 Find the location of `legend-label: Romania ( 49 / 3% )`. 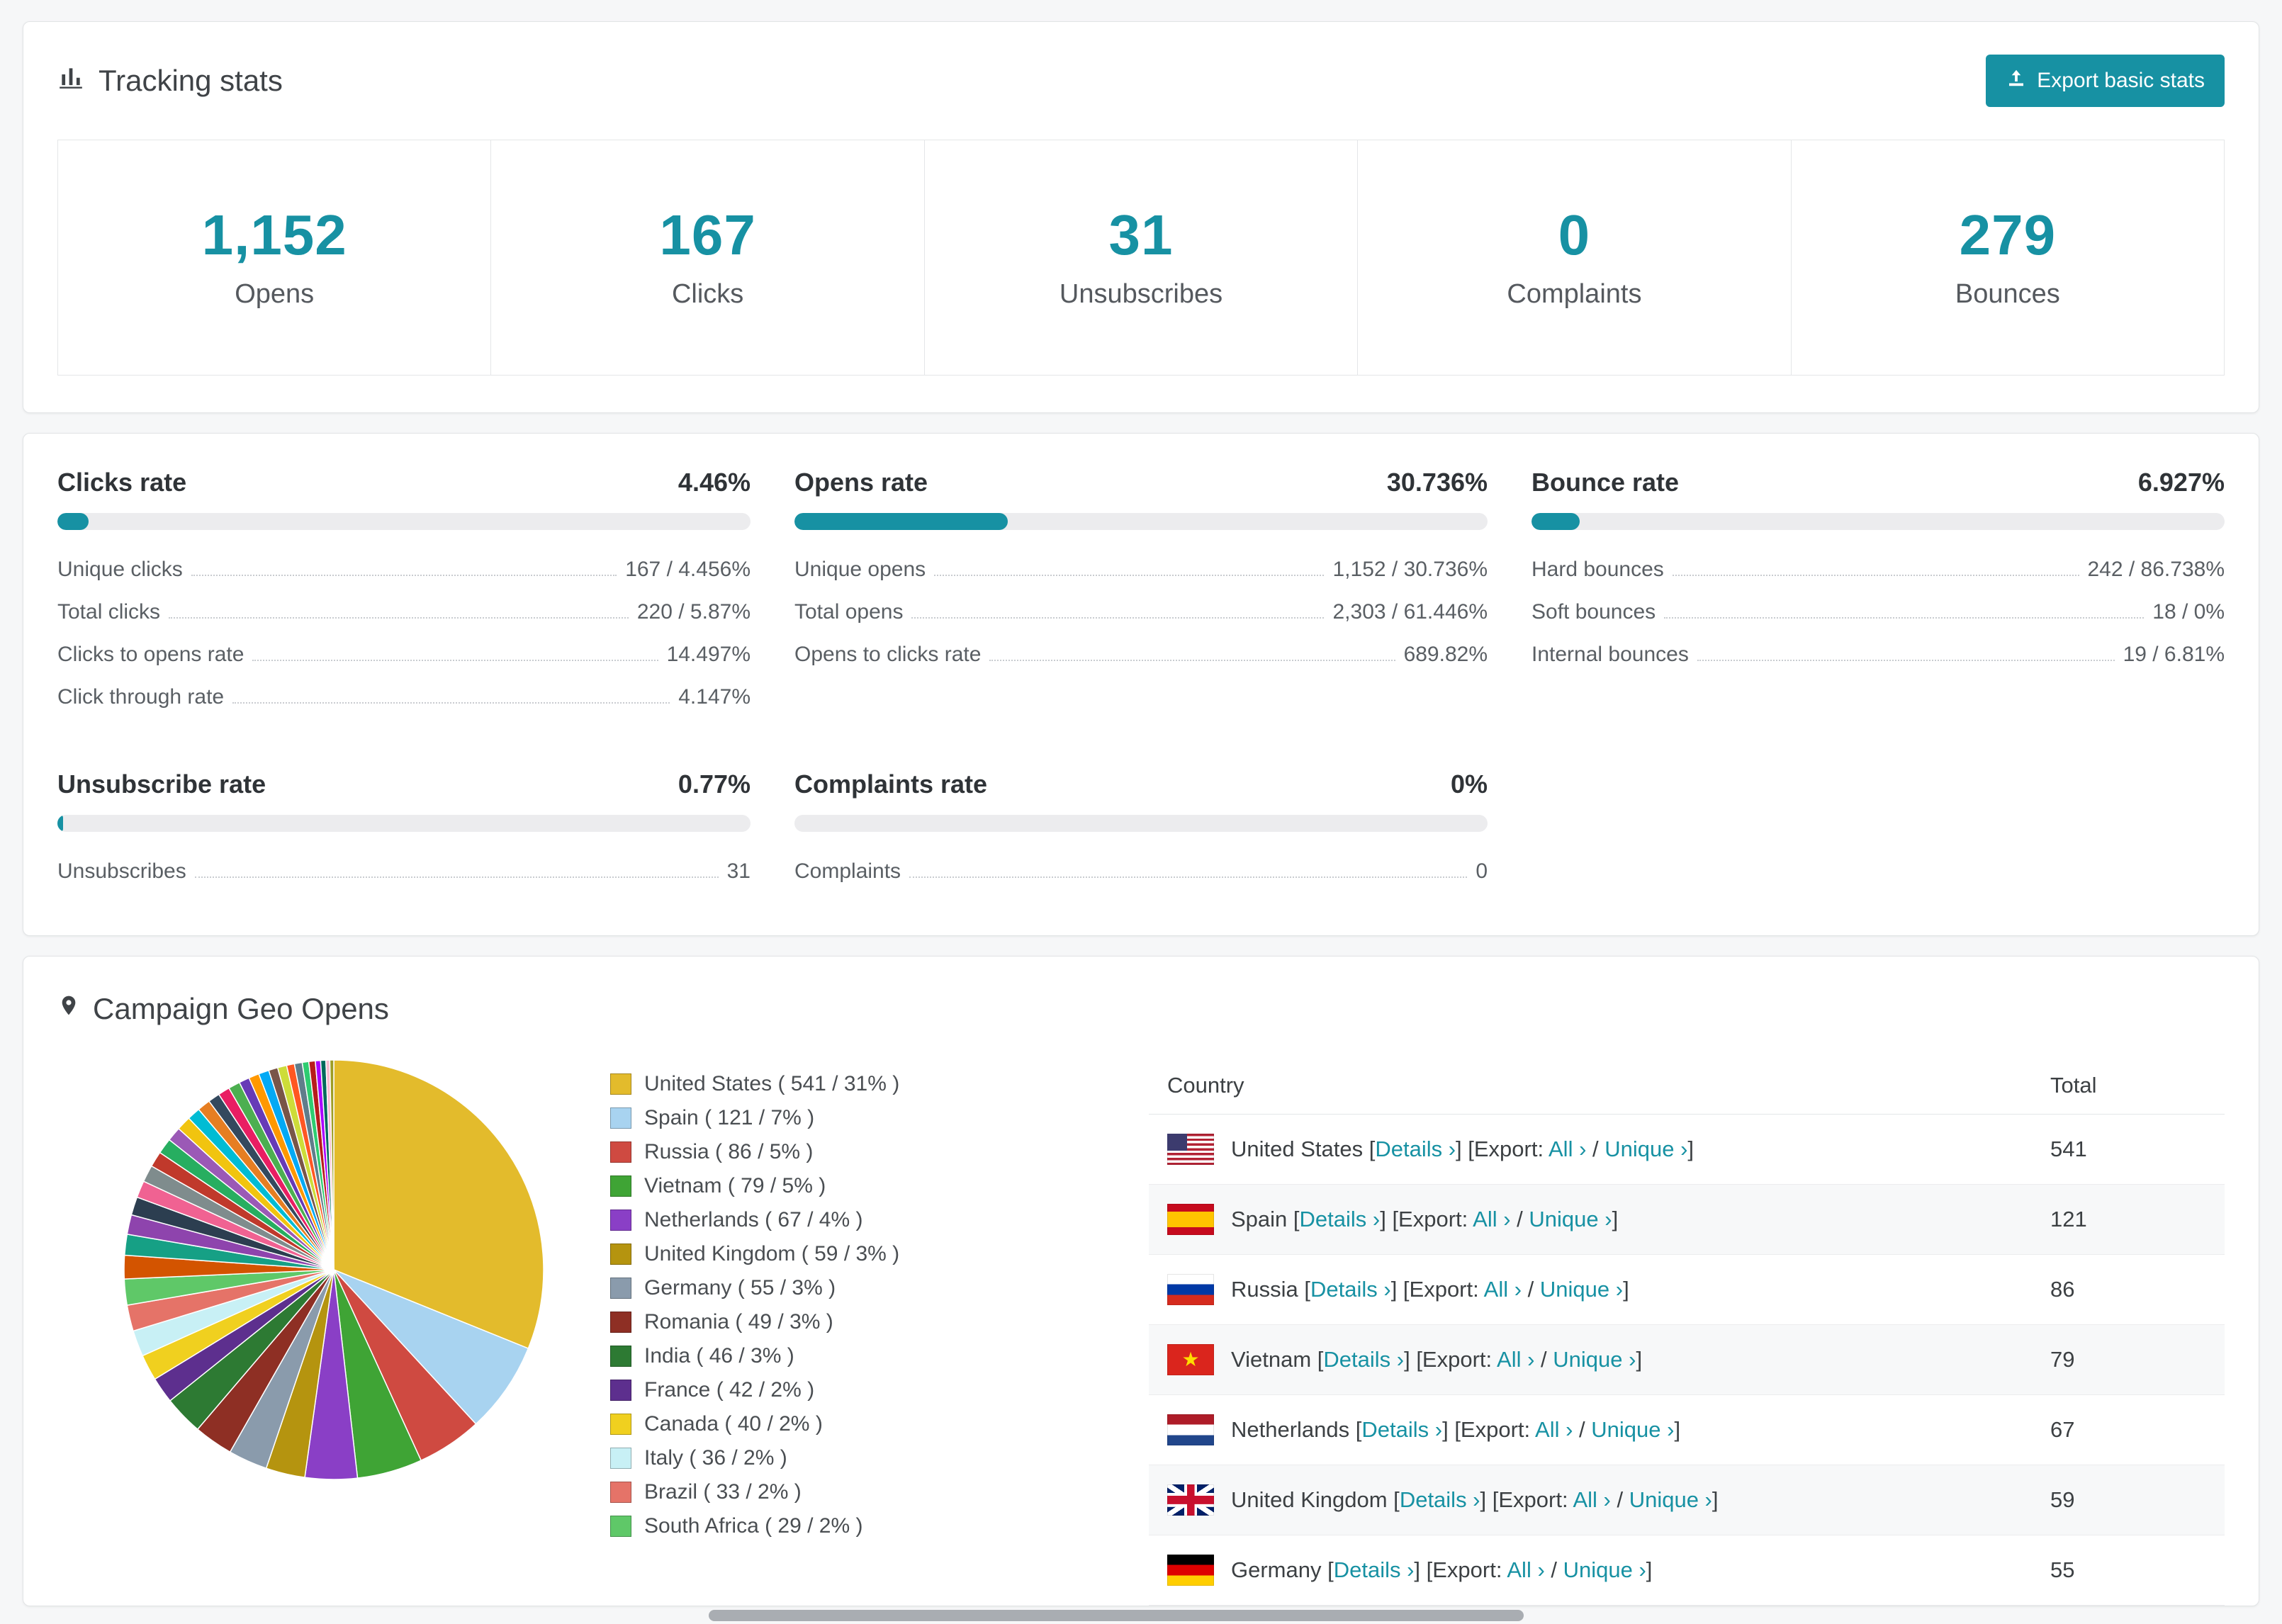

legend-label: Romania ( 49 / 3% ) is located at coordinates (738, 1322).